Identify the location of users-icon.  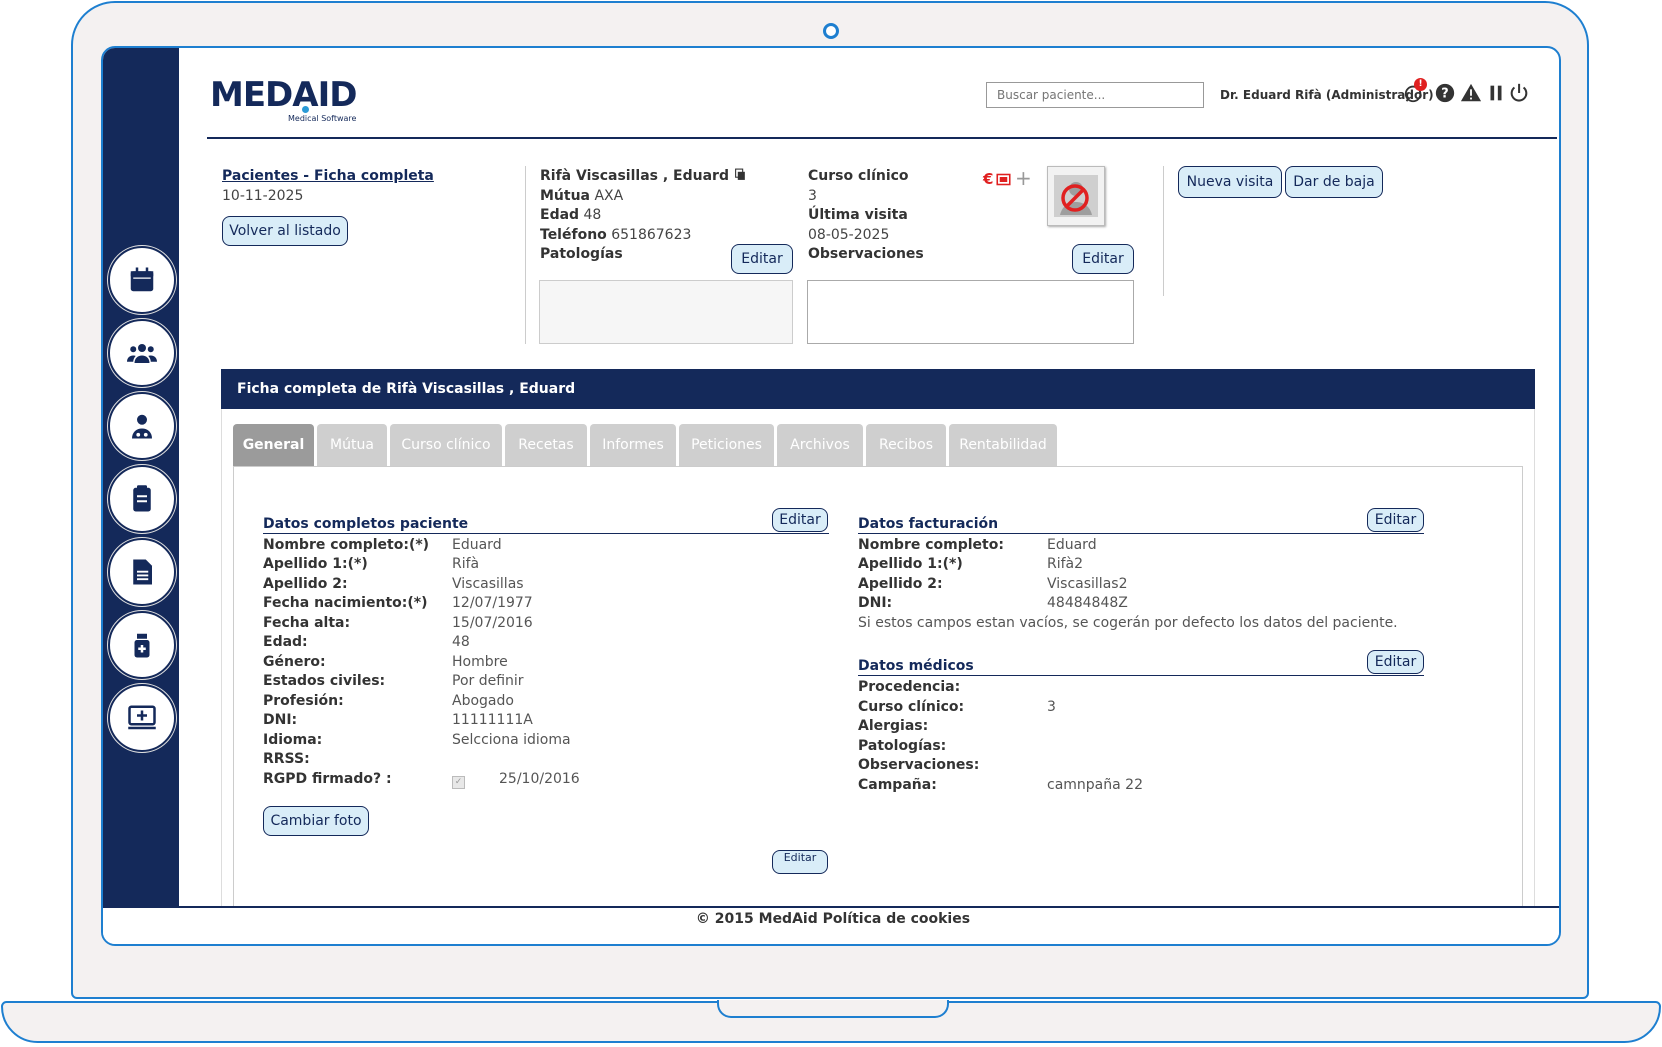
(142, 353).